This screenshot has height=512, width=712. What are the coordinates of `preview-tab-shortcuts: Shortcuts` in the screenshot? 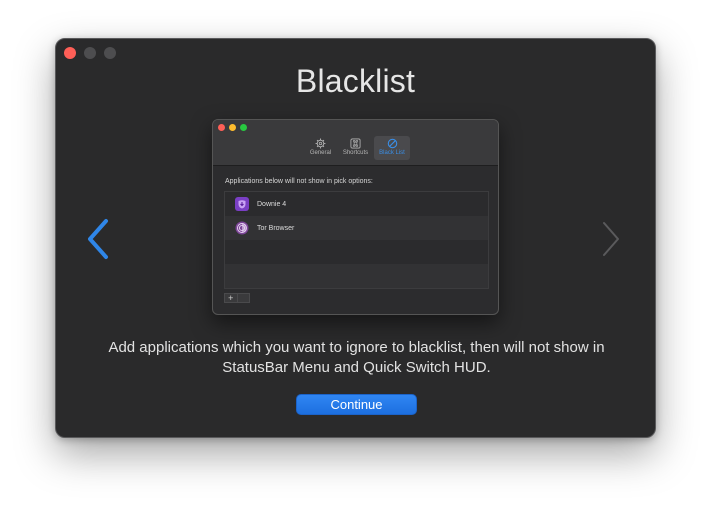 It's located at (355, 148).